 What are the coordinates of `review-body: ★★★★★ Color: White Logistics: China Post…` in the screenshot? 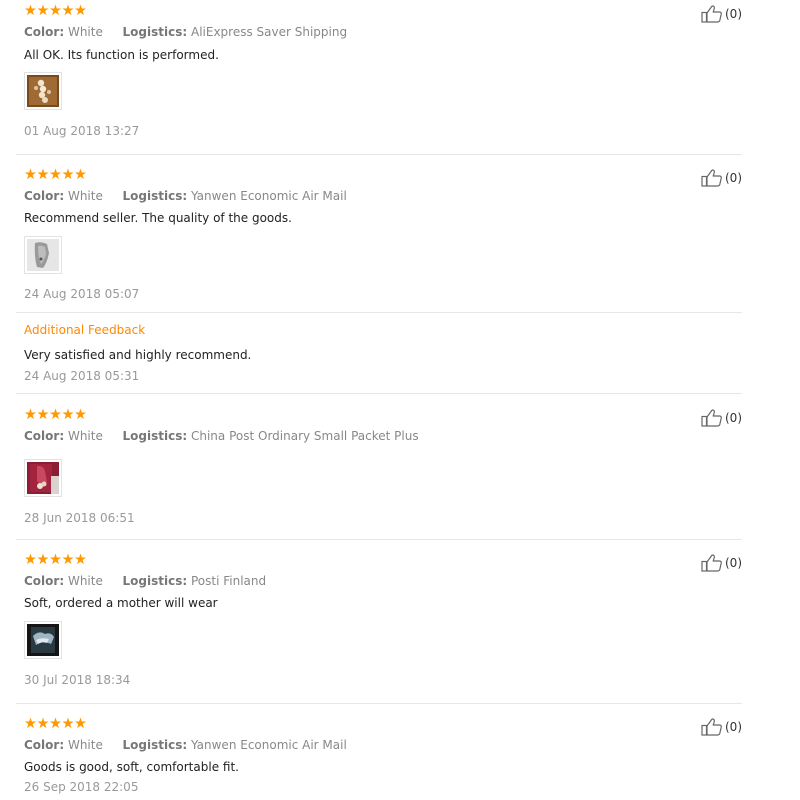 It's located at (383, 466).